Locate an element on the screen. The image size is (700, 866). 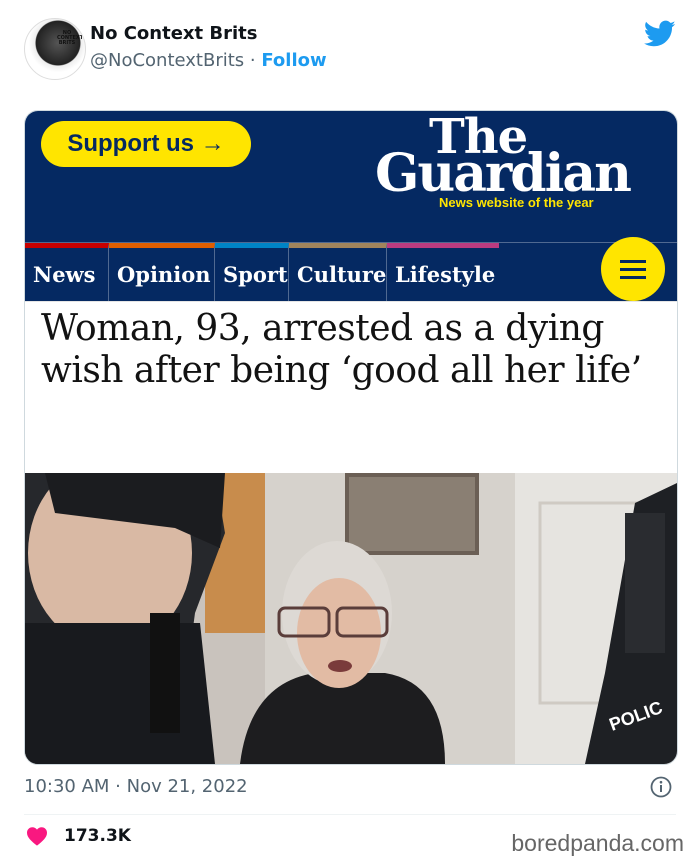
heart-icon is located at coordinates (37, 836).